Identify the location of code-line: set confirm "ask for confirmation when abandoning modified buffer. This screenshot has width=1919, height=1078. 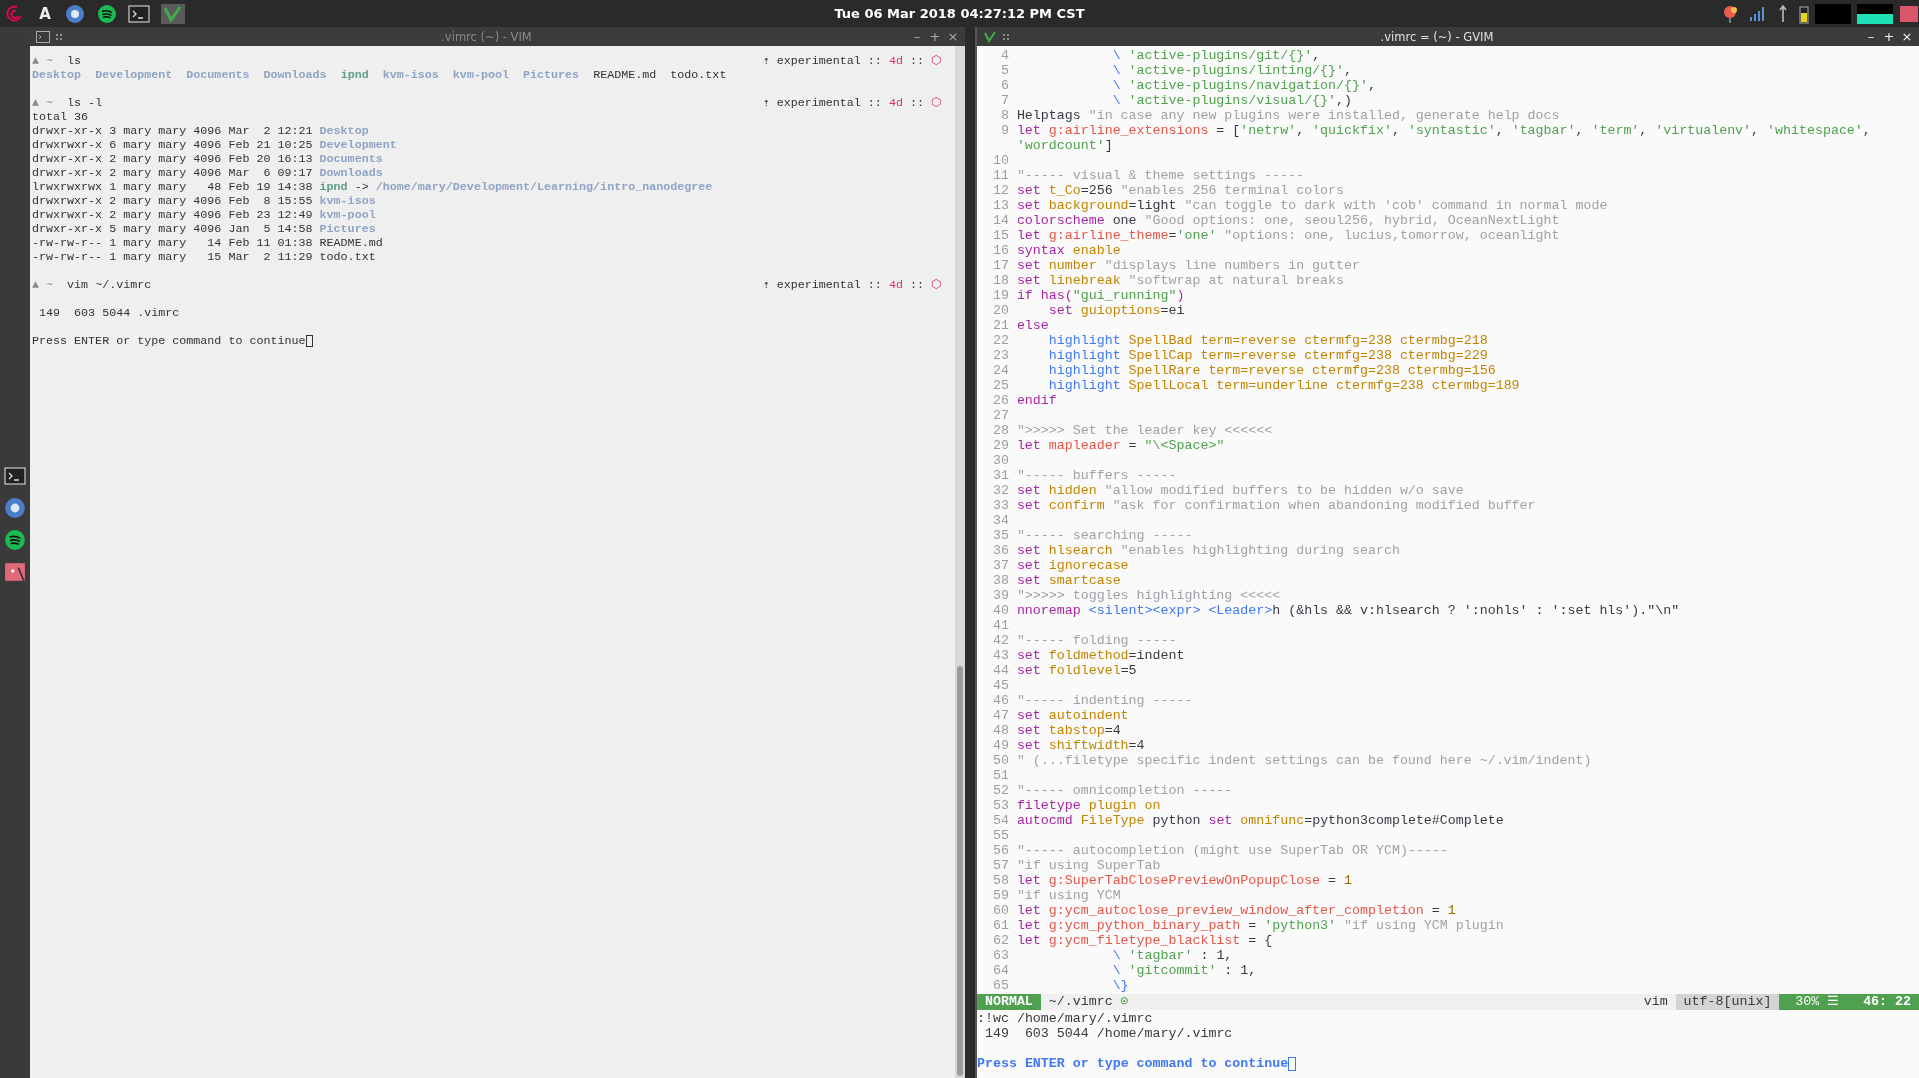
(1276, 505).